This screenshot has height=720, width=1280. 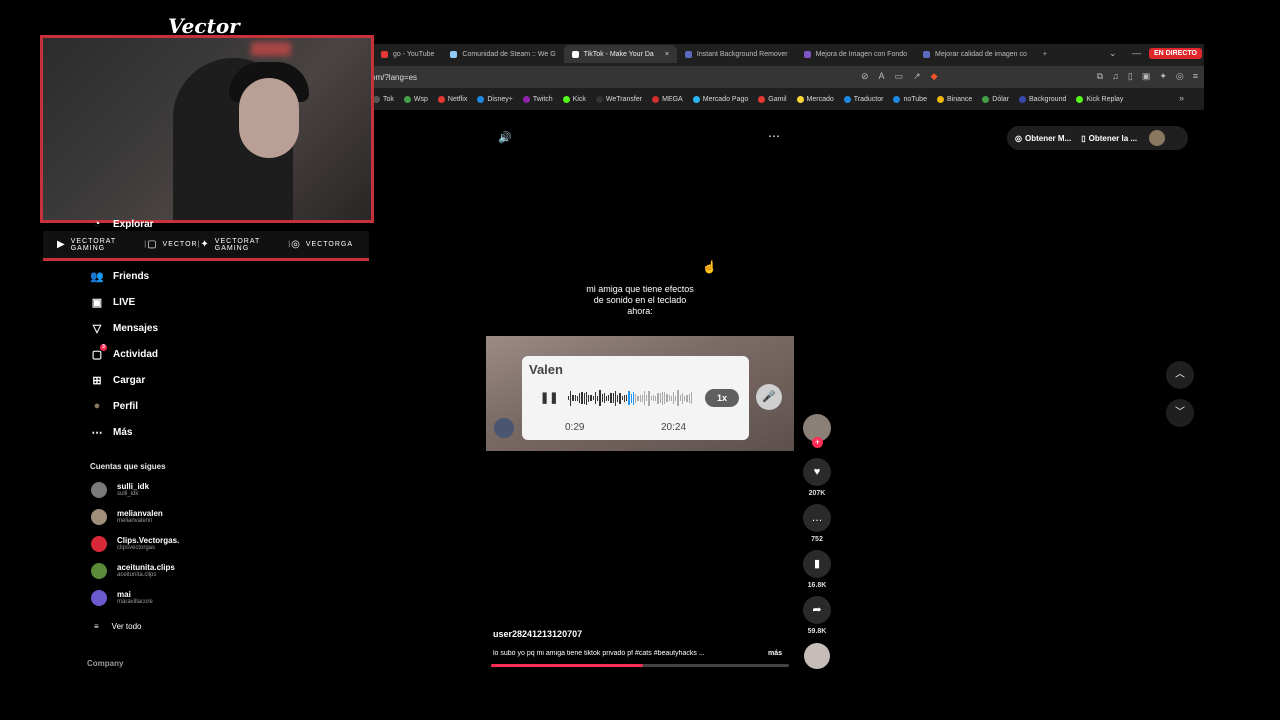 What do you see at coordinates (720, 99) in the screenshot?
I see `bookmark-item: Mercado Pago` at bounding box center [720, 99].